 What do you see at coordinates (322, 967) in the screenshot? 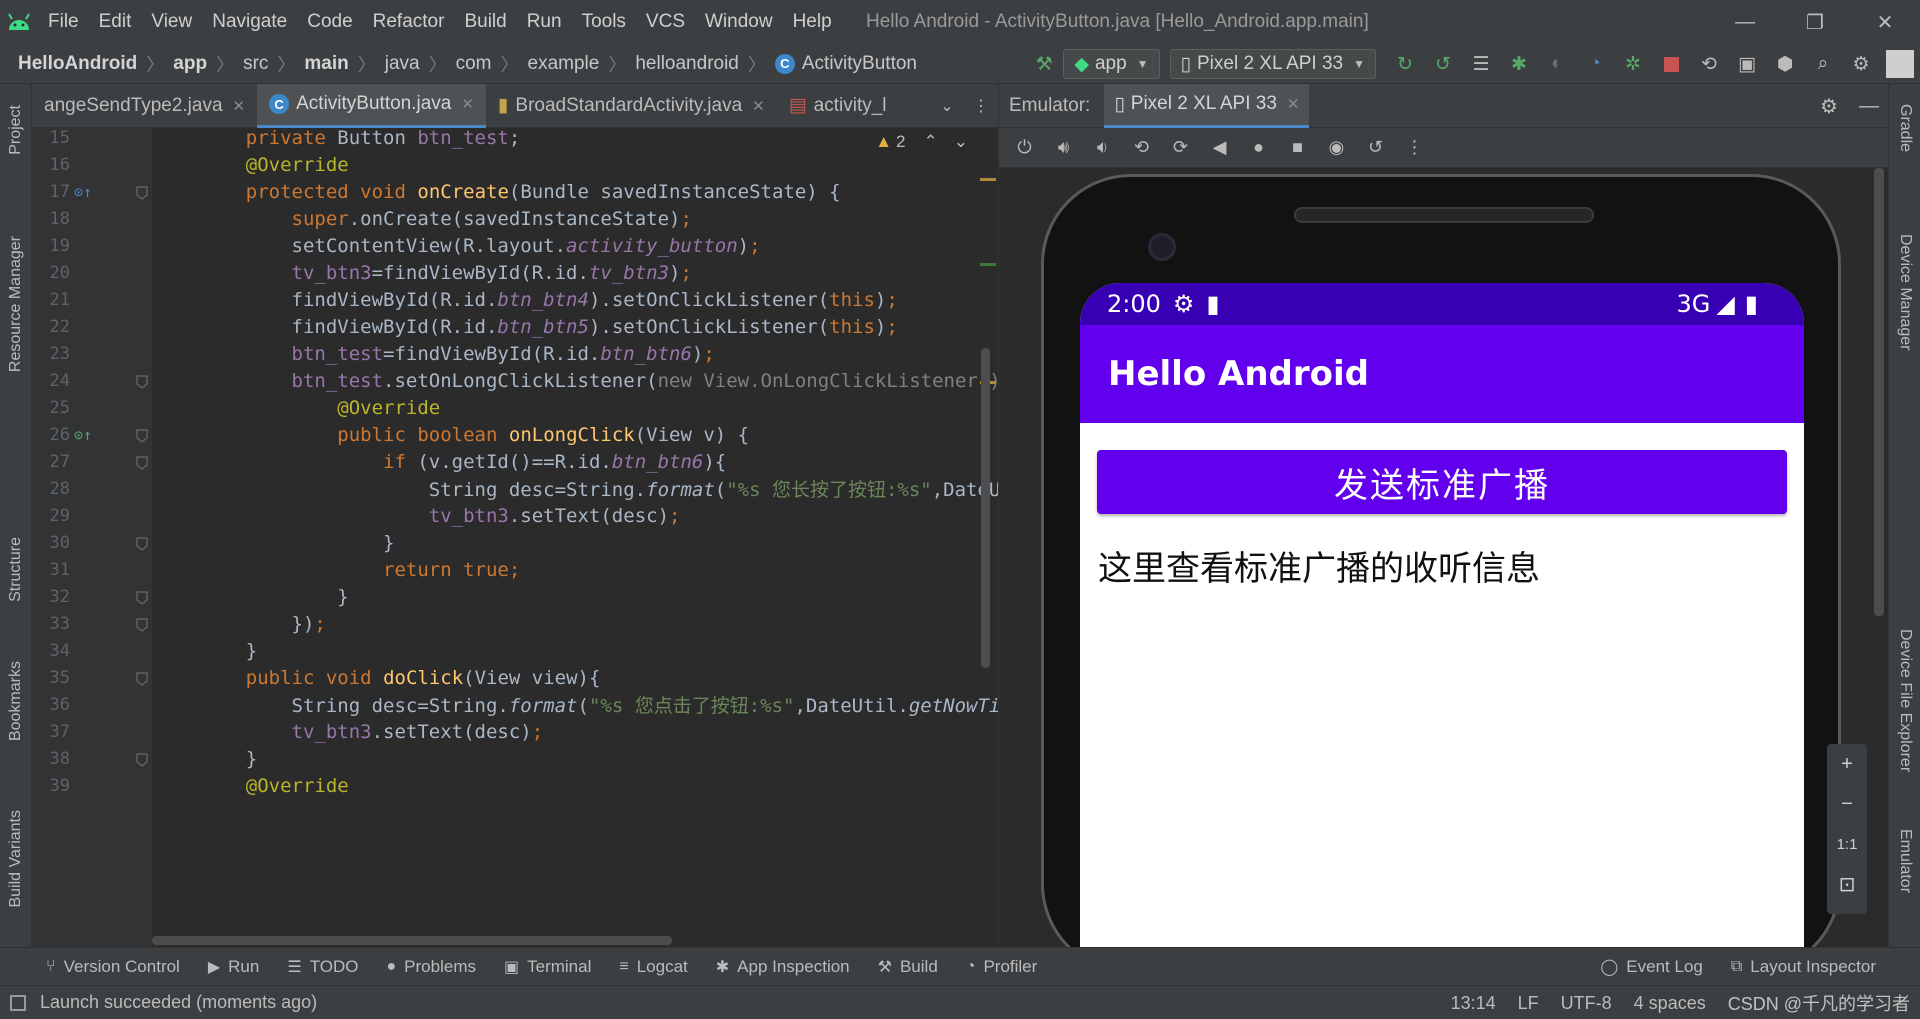
I see `tool-todo: ☰ TODO` at bounding box center [322, 967].